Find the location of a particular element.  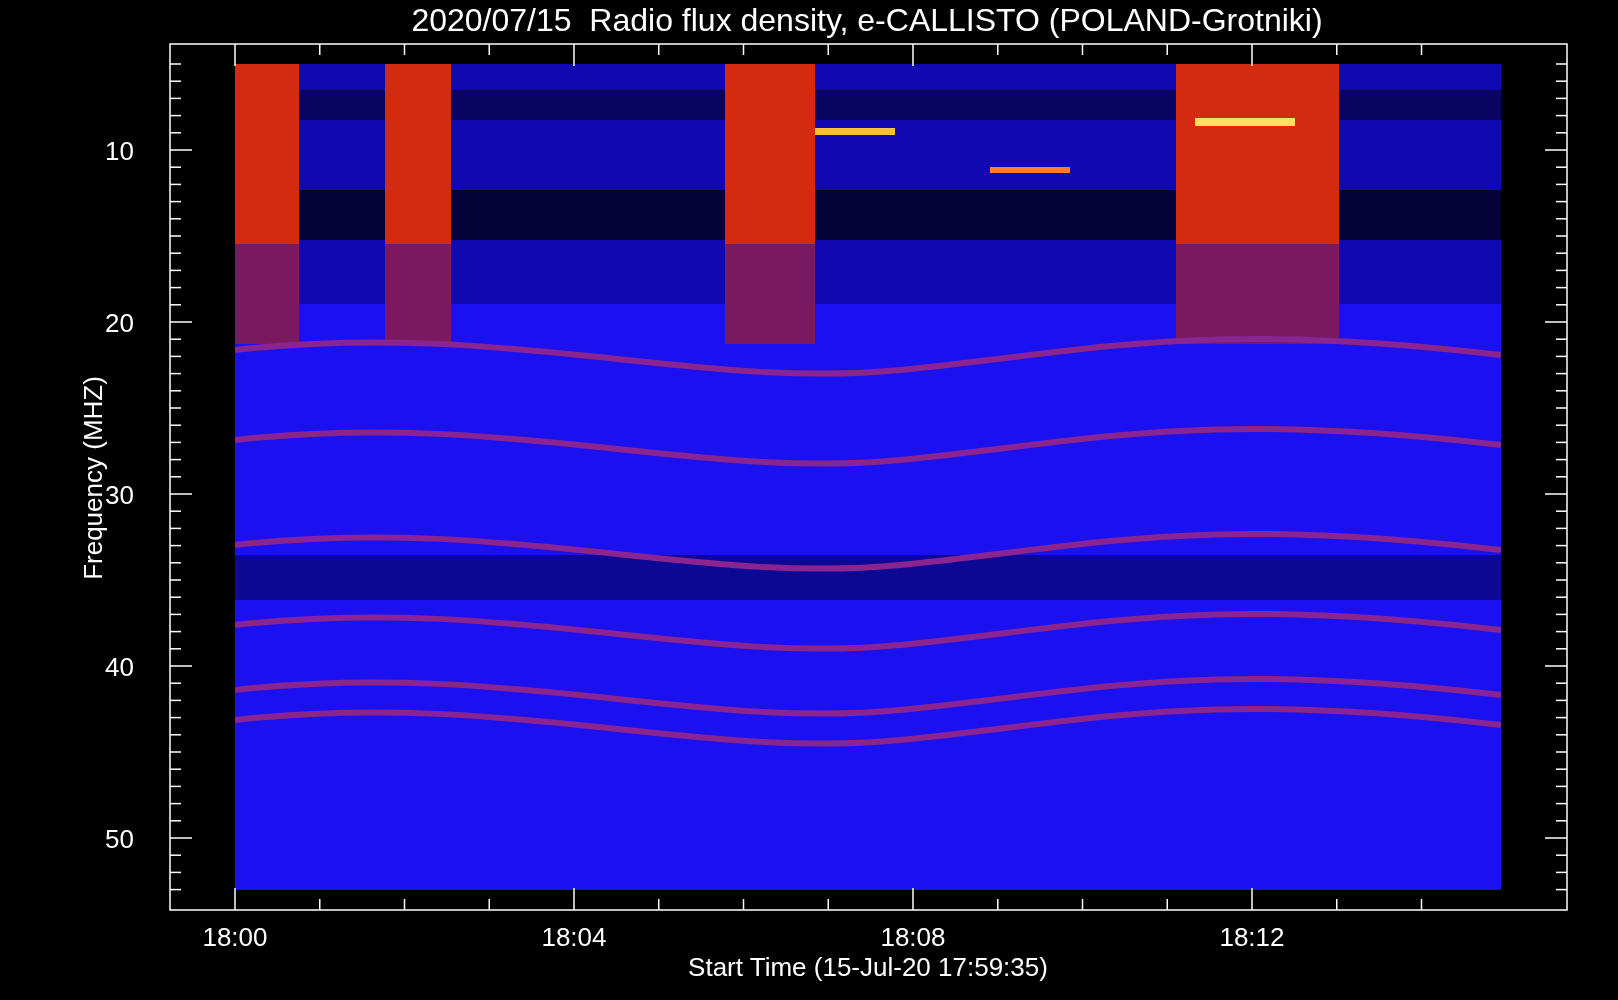

x-axis-label: Start Time (15-Jul-20 17:59:35) is located at coordinates (868, 967).